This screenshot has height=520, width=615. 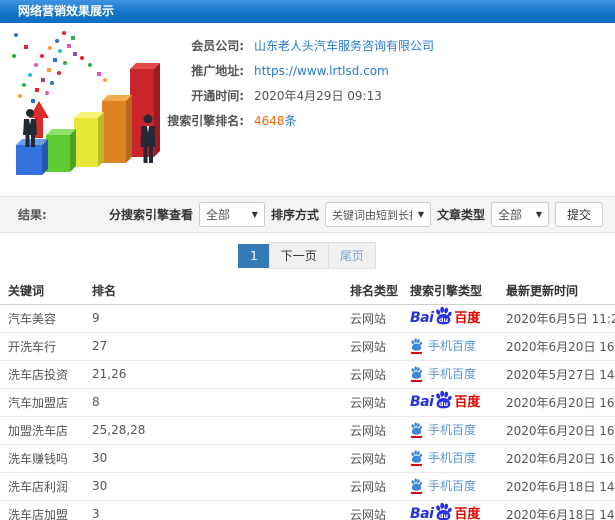 What do you see at coordinates (219, 318) in the screenshot?
I see `rank-cell: 9` at bounding box center [219, 318].